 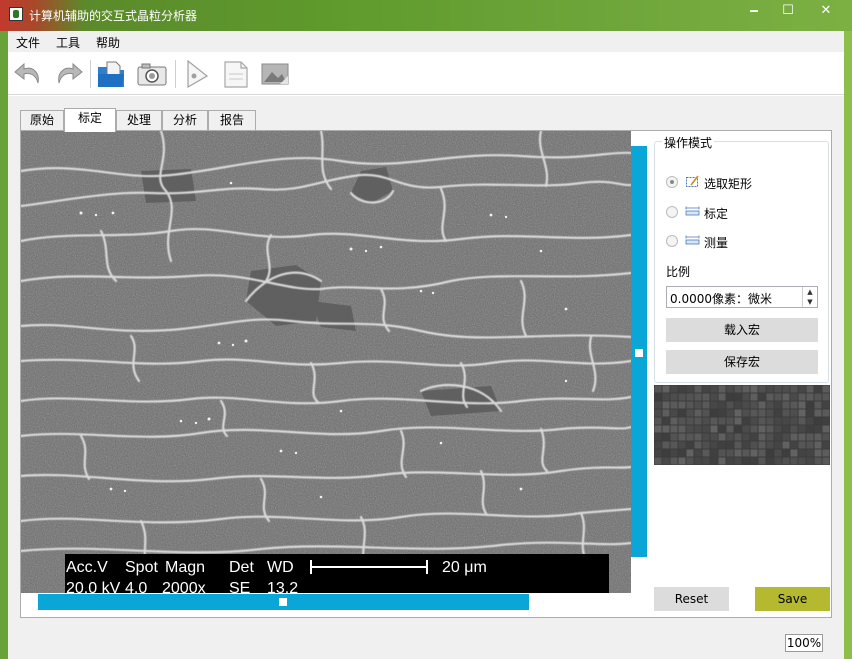 I want to click on databar-value-wd: 13.2, so click(x=282, y=586).